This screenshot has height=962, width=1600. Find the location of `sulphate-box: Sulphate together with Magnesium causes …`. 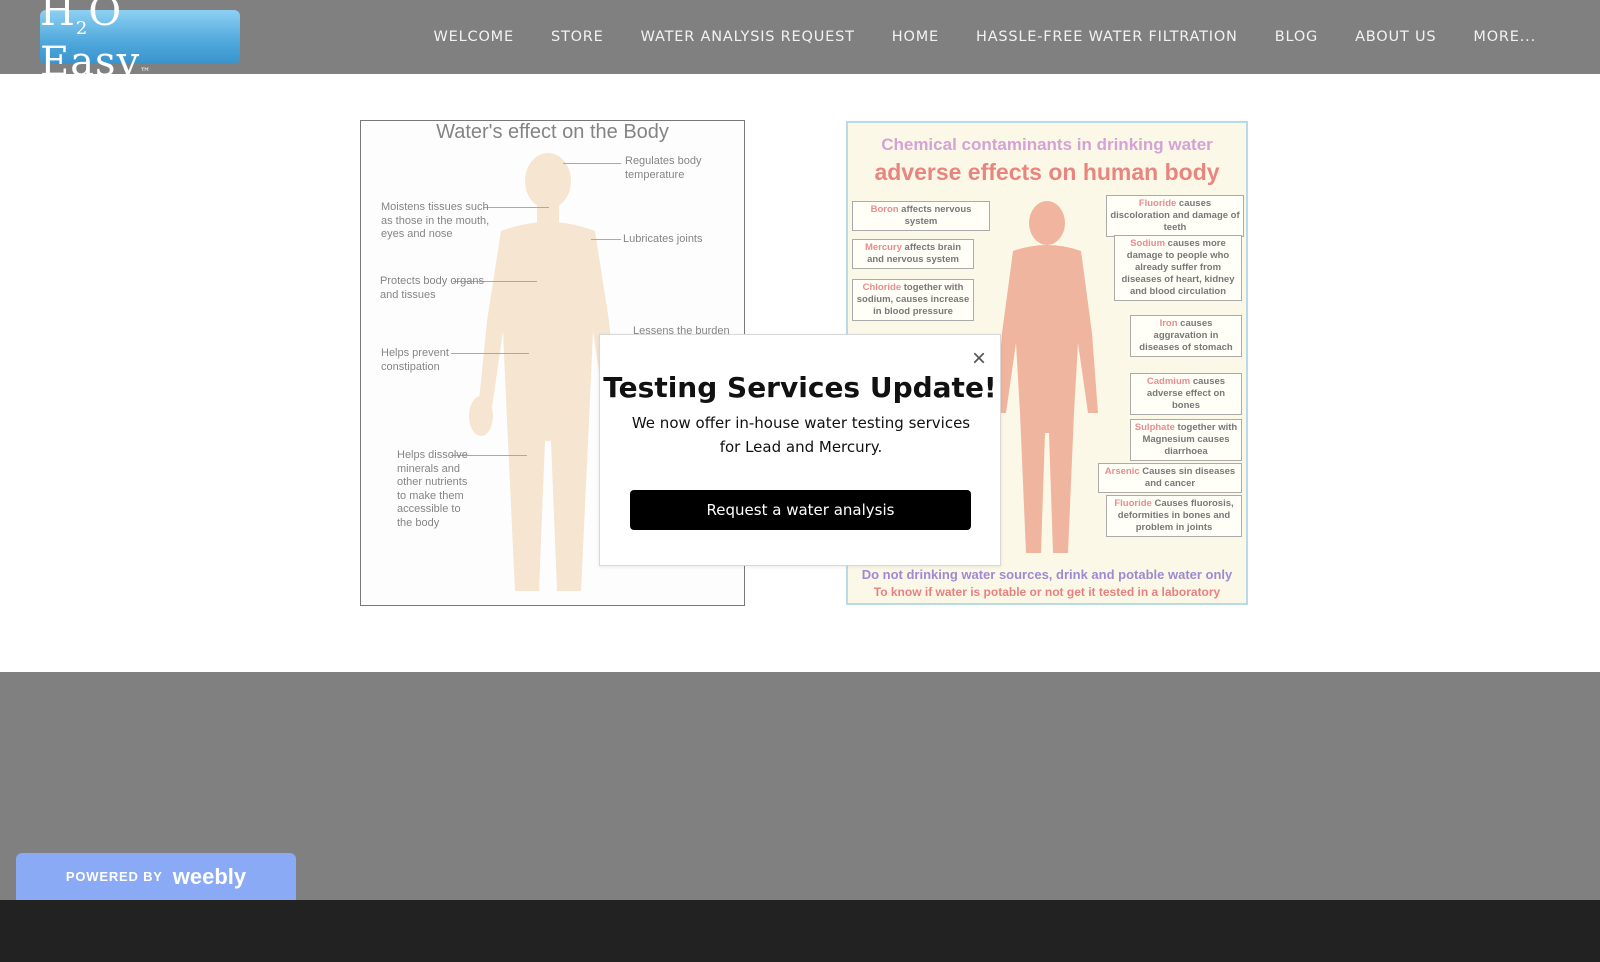

sulphate-box: Sulphate together with Magnesium causes … is located at coordinates (1186, 440).